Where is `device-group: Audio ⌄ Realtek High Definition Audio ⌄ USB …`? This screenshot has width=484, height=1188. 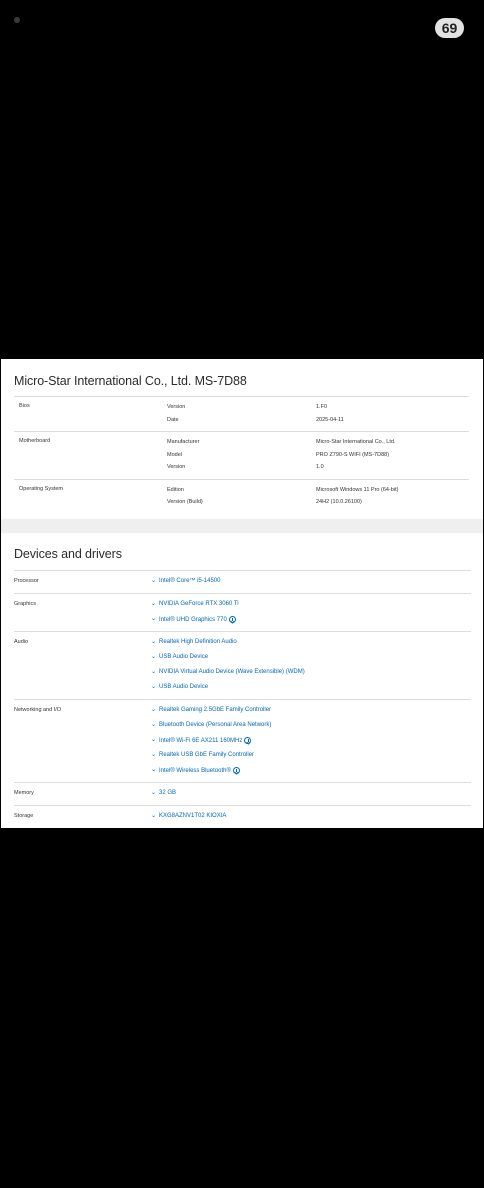
device-group: Audio ⌄ Realtek High Definition Audio ⌄ USB … is located at coordinates (242, 665).